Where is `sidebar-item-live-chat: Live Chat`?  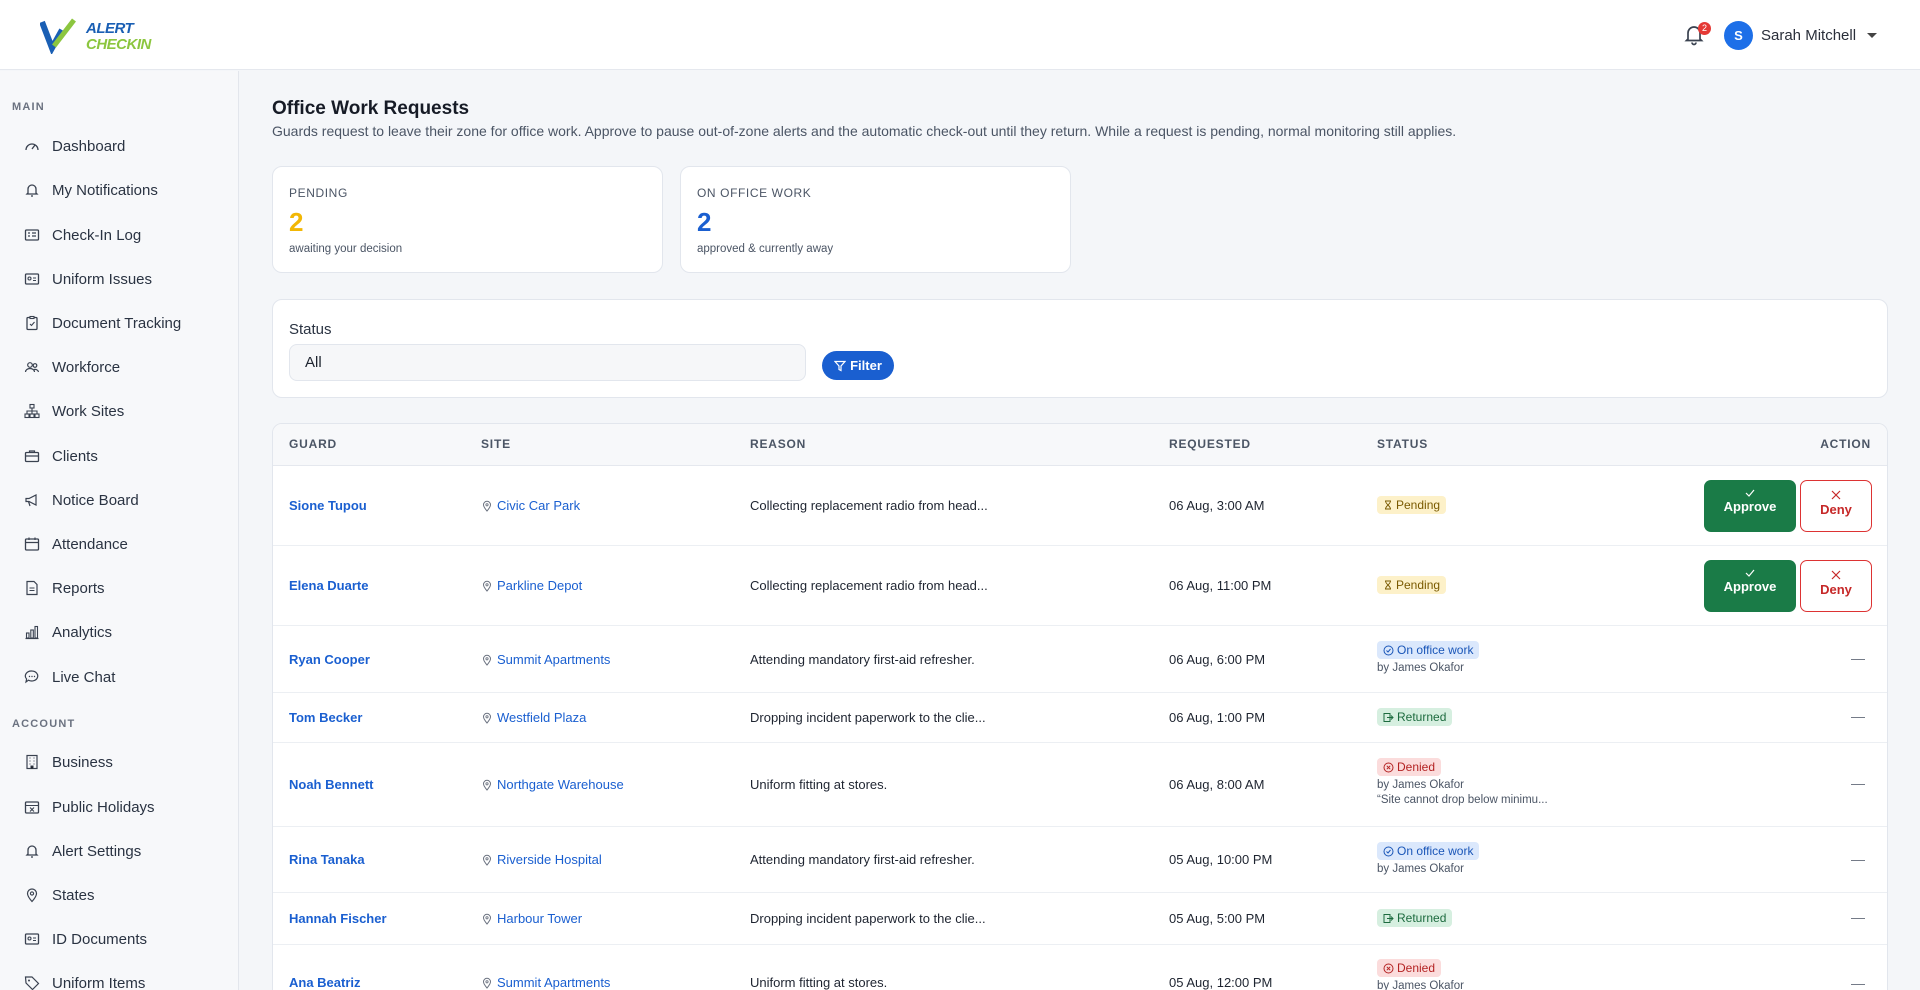
sidebar-item-live-chat: Live Chat is located at coordinates (124, 677).